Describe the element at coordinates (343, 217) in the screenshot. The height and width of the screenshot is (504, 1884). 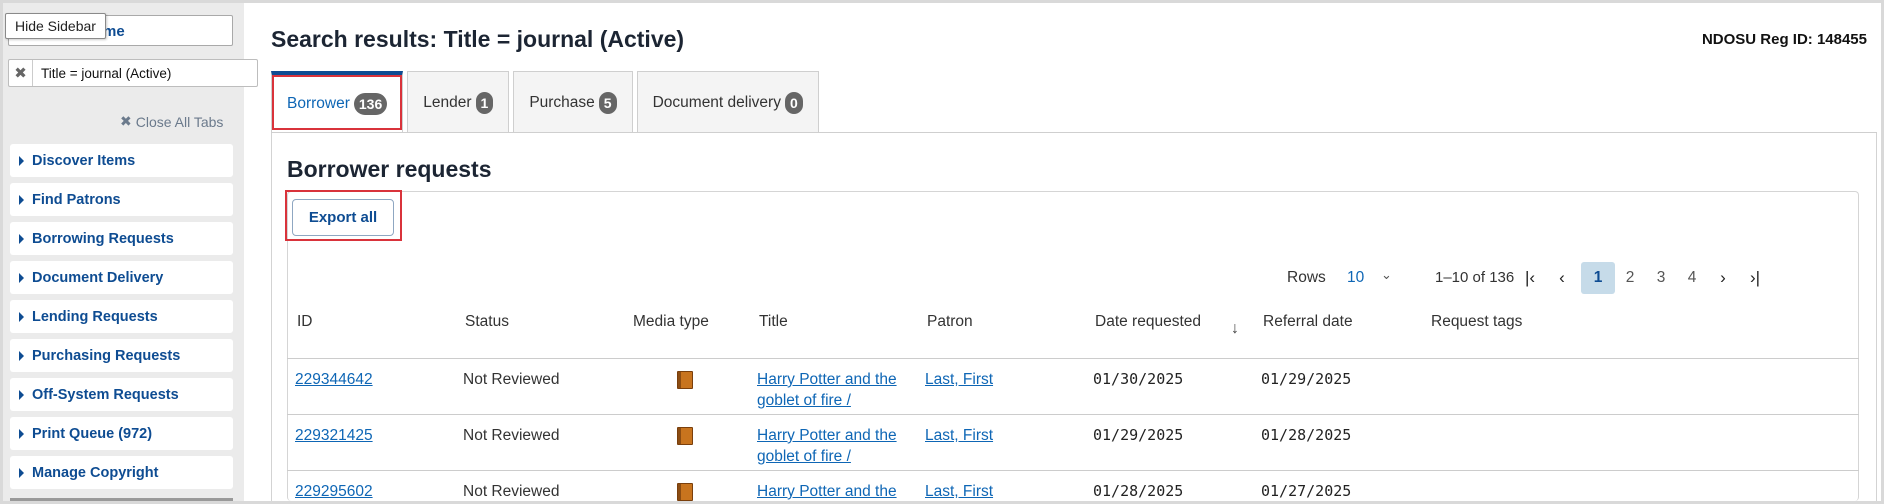
I see `export-all-button: Export all` at that location.